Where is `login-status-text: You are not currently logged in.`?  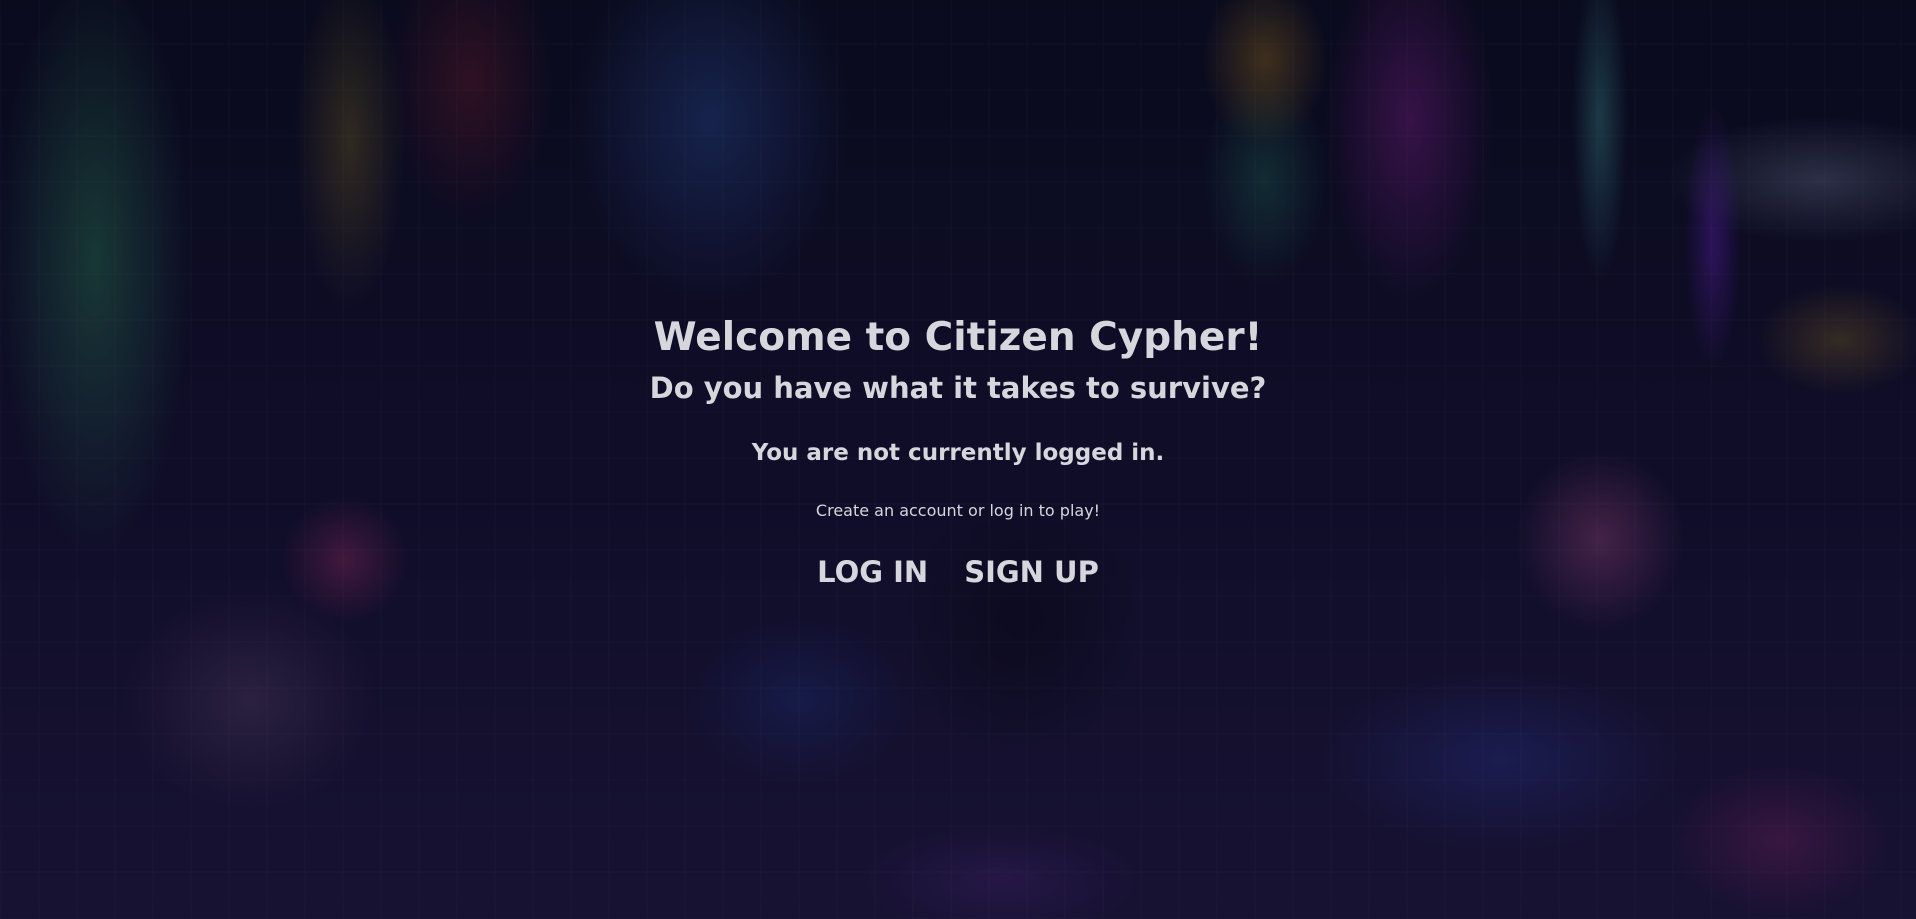
login-status-text: You are not currently logged in. is located at coordinates (958, 453).